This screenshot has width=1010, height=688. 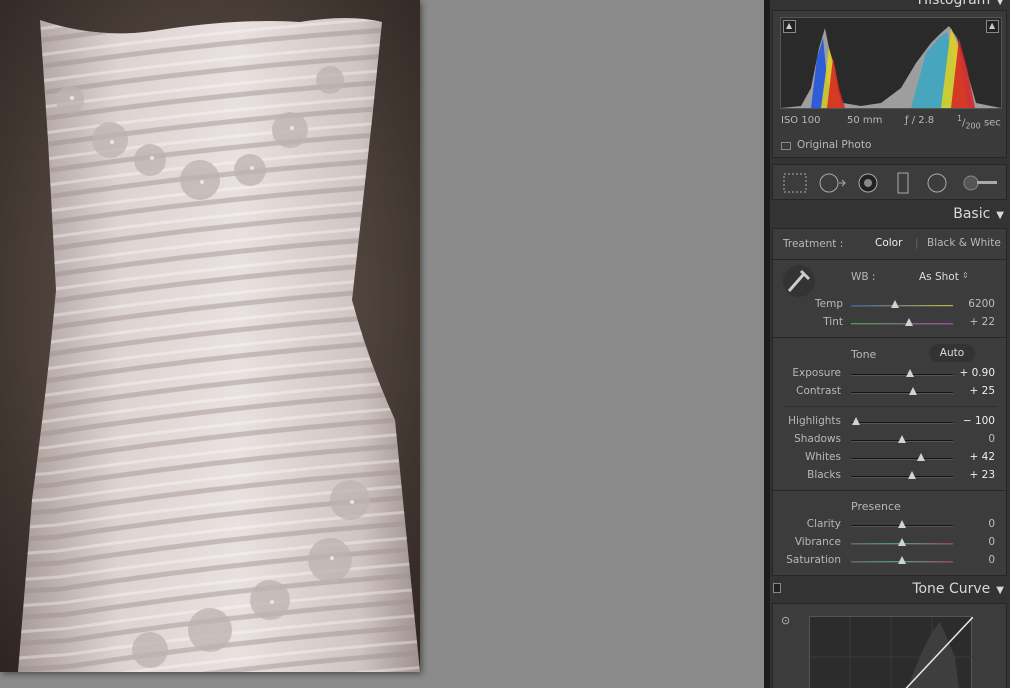 What do you see at coordinates (824, 475) in the screenshot?
I see `blacks-label: Blacks` at bounding box center [824, 475].